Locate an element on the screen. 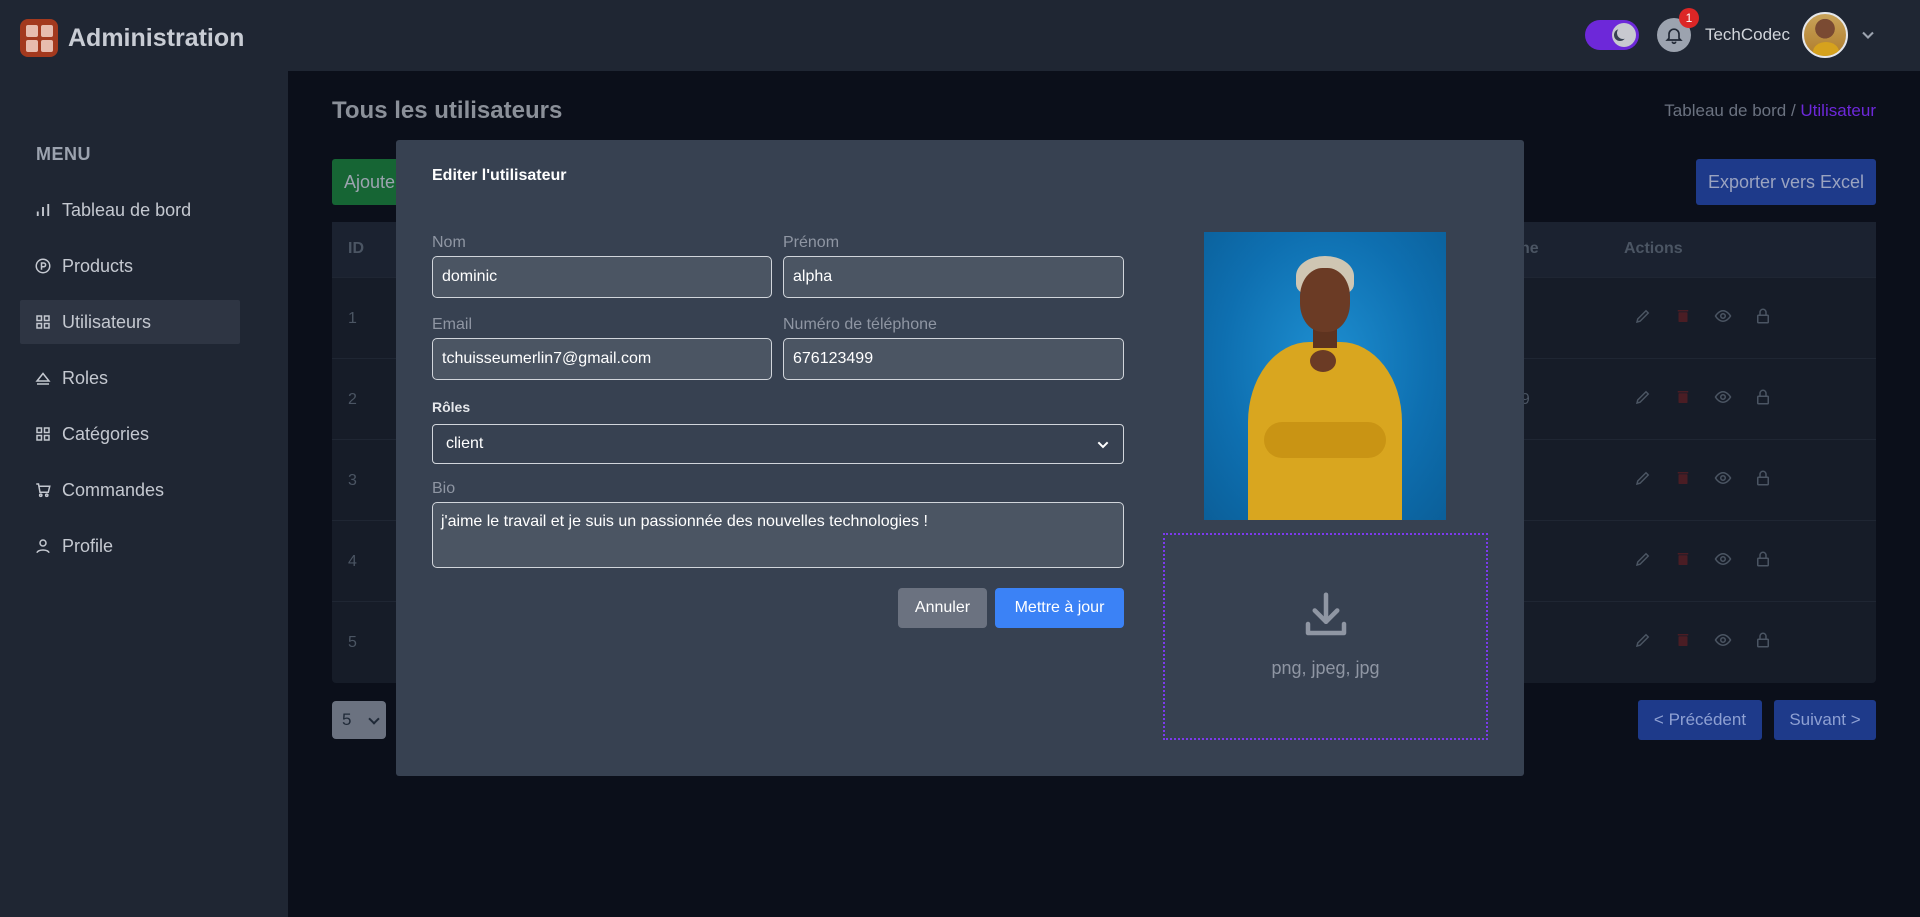 The width and height of the screenshot is (1920, 917). cell-id: 3 is located at coordinates (352, 480).